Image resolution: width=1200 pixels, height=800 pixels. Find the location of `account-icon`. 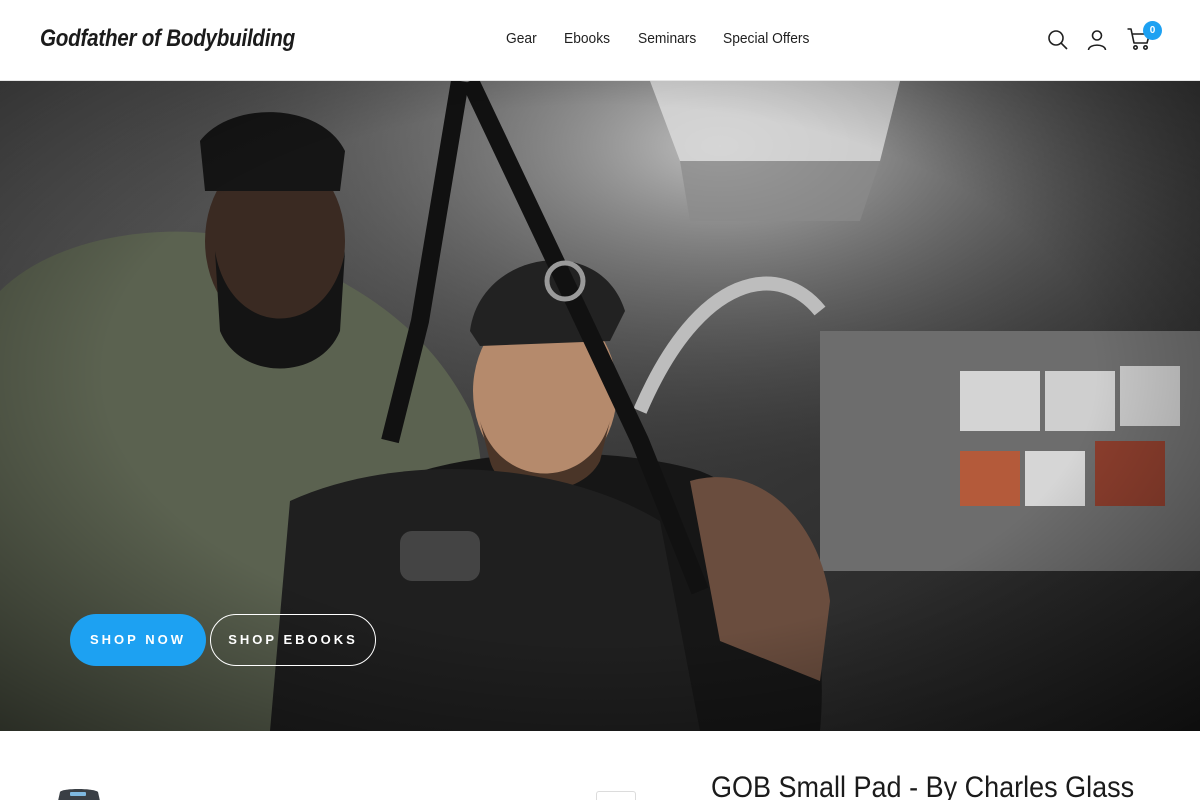

account-icon is located at coordinates (1097, 40).